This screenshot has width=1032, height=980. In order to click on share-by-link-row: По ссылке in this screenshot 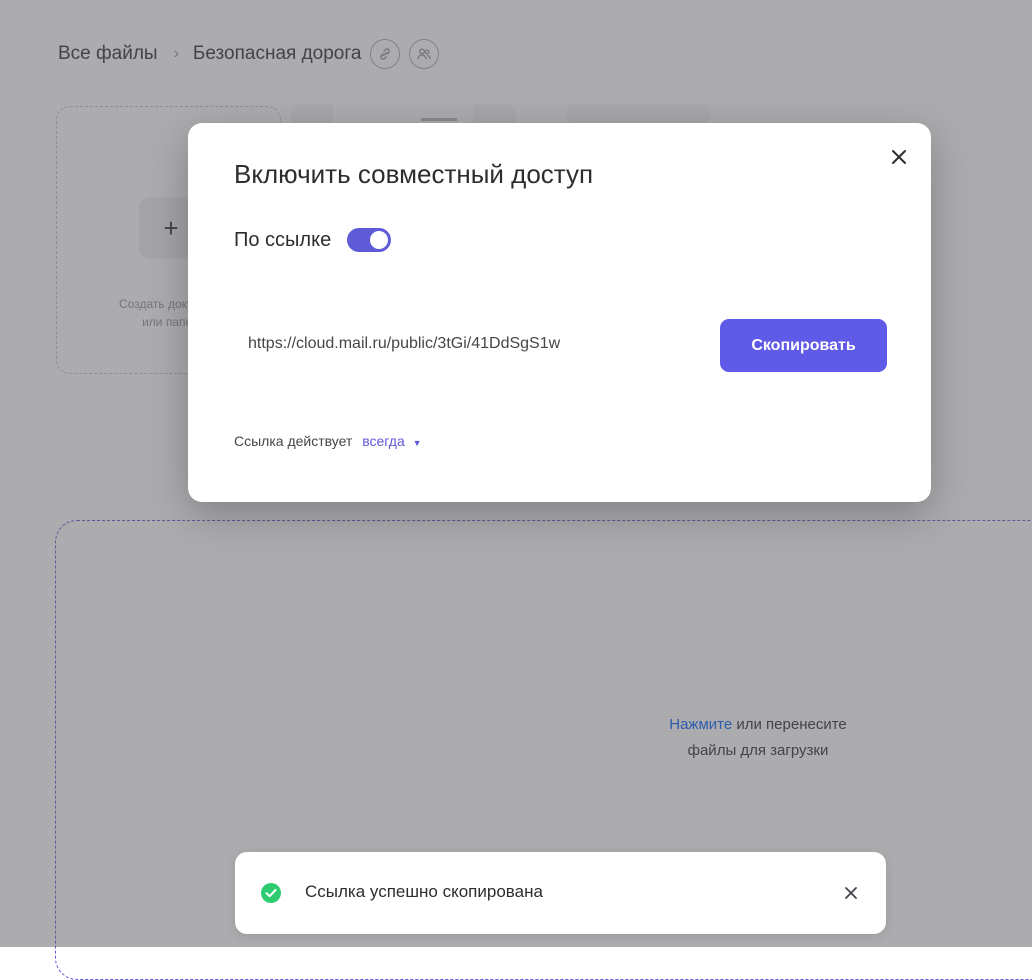, I will do `click(313, 240)`.